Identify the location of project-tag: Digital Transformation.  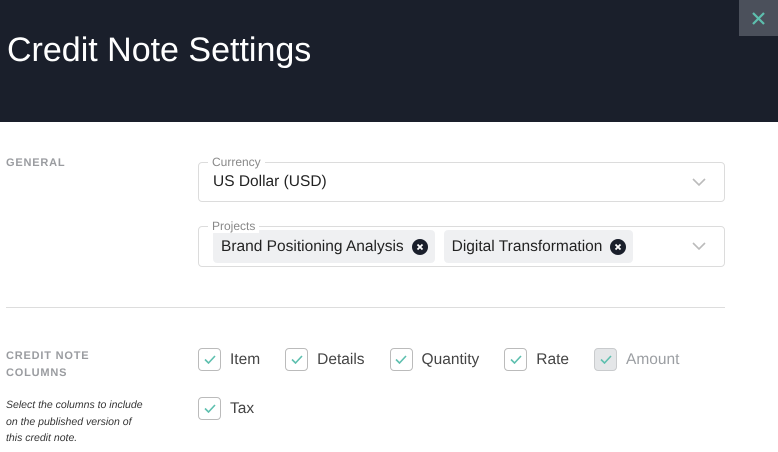
(539, 247).